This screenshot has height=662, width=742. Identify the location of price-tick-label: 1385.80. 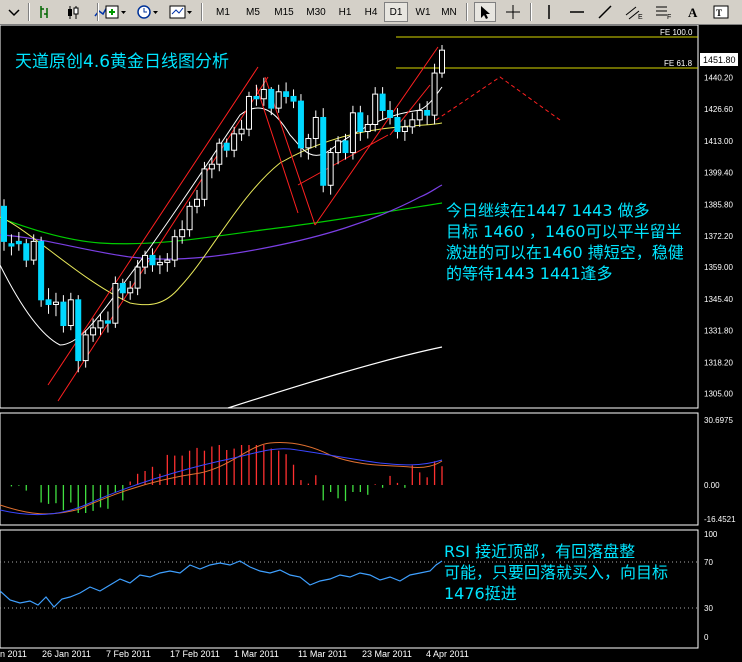
(718, 204).